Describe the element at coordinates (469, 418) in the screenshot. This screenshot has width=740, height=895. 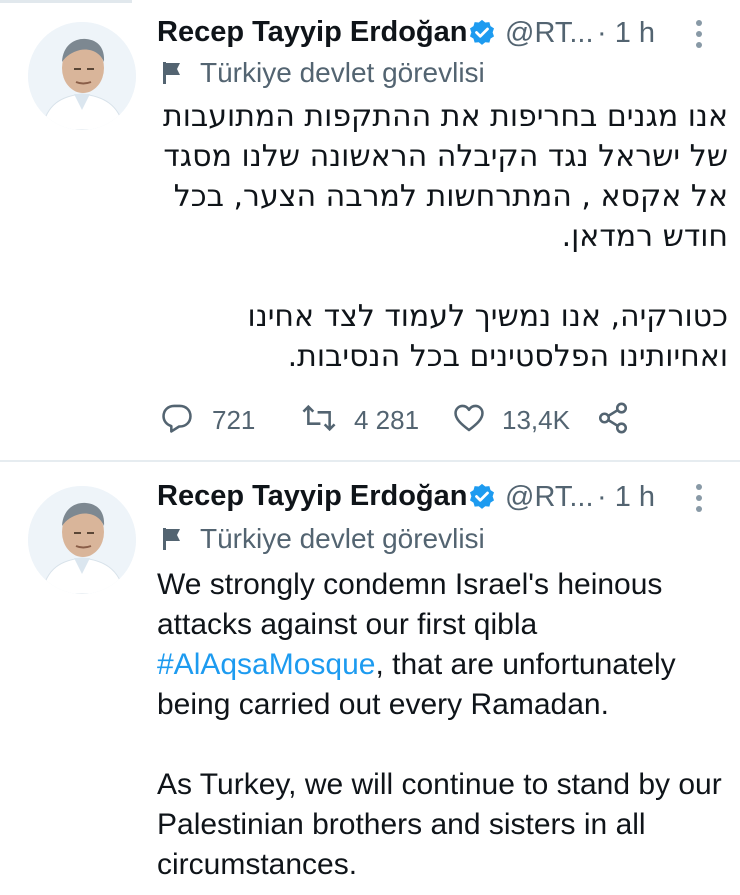
I see `heart-icon` at that location.